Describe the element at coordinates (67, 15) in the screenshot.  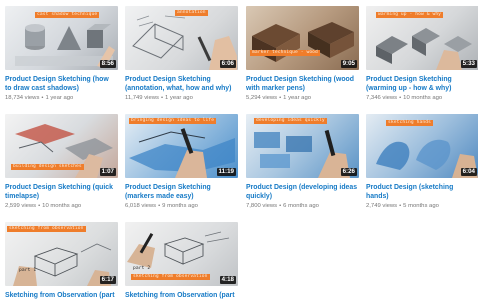
I see `overlay-tag: cast shadow technique` at that location.